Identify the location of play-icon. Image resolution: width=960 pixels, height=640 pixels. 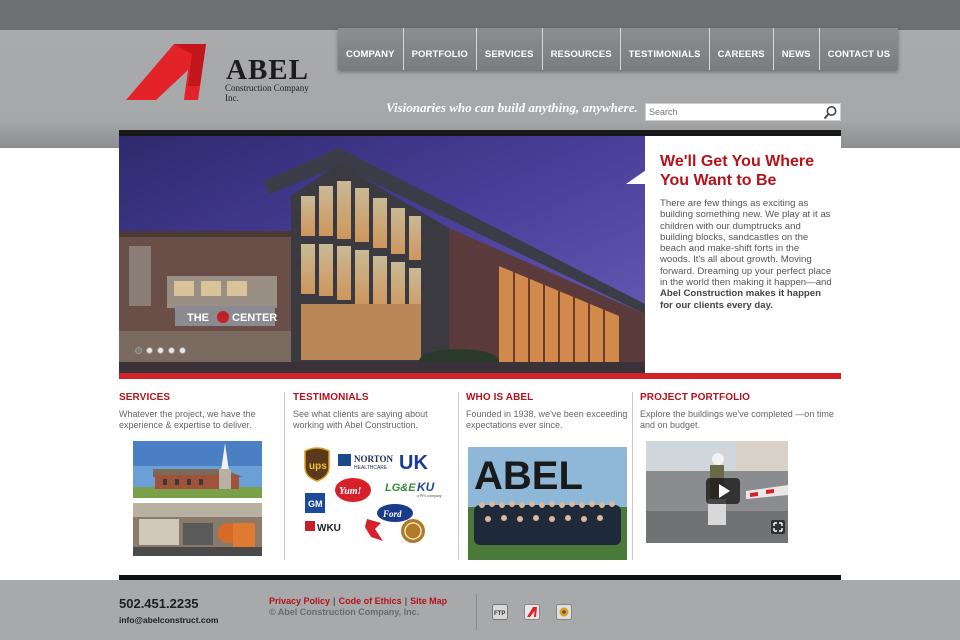
(724, 491).